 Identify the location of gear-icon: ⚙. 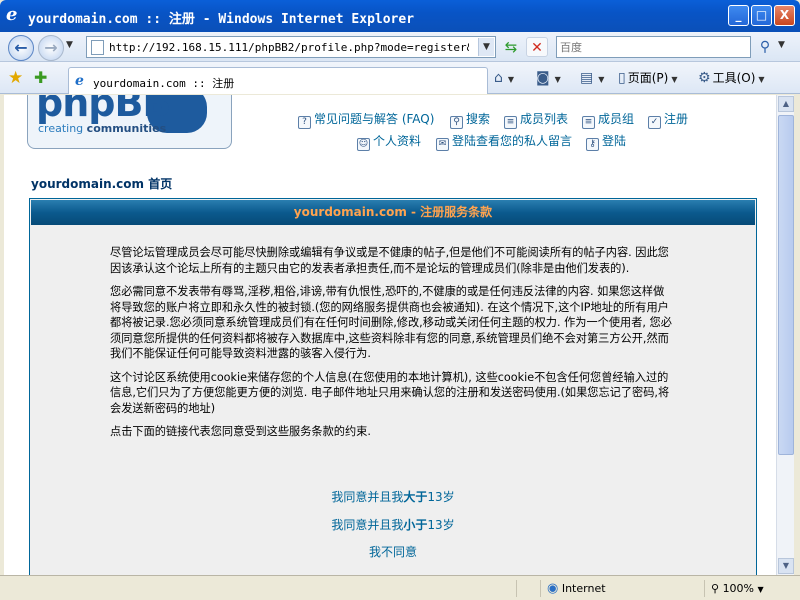
(704, 78).